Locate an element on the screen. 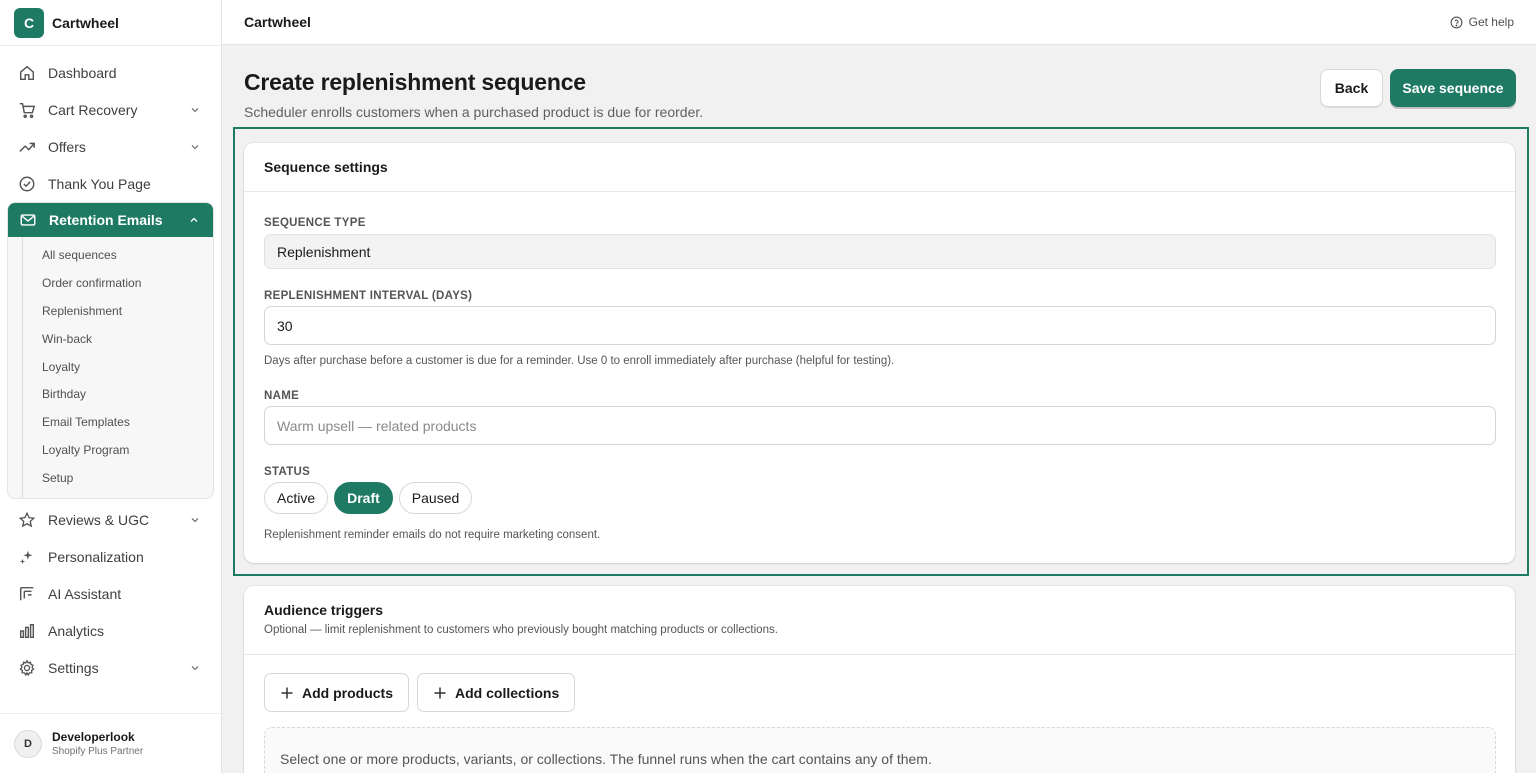 The width and height of the screenshot is (1536, 773). sidebar-item-label: Cart Recovery is located at coordinates (93, 109).